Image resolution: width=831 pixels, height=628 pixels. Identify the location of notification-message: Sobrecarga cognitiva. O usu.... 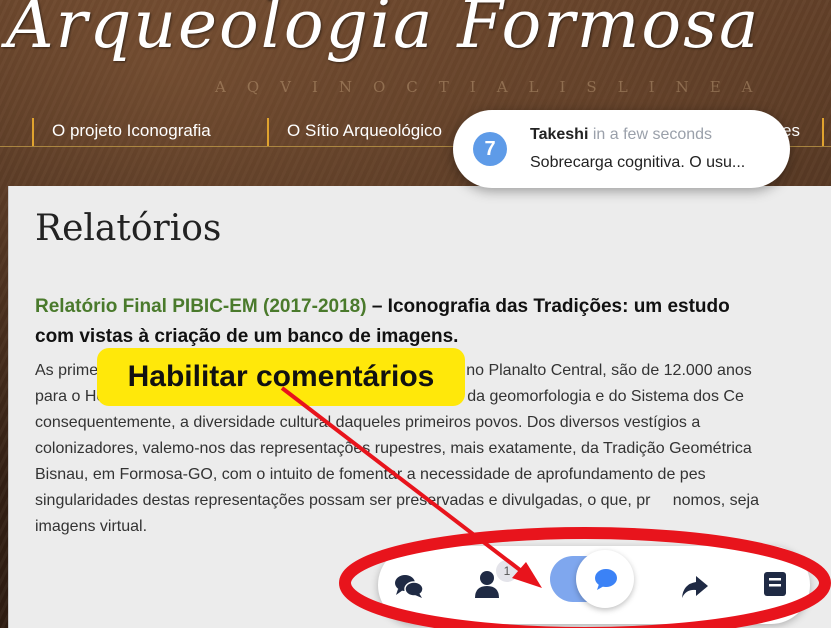
(638, 162).